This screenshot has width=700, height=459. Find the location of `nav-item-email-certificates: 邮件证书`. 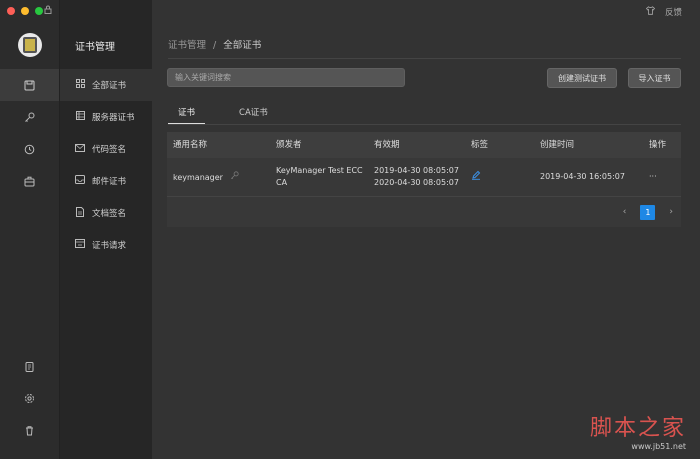

nav-item-email-certificates: 邮件证书 is located at coordinates (106, 181).